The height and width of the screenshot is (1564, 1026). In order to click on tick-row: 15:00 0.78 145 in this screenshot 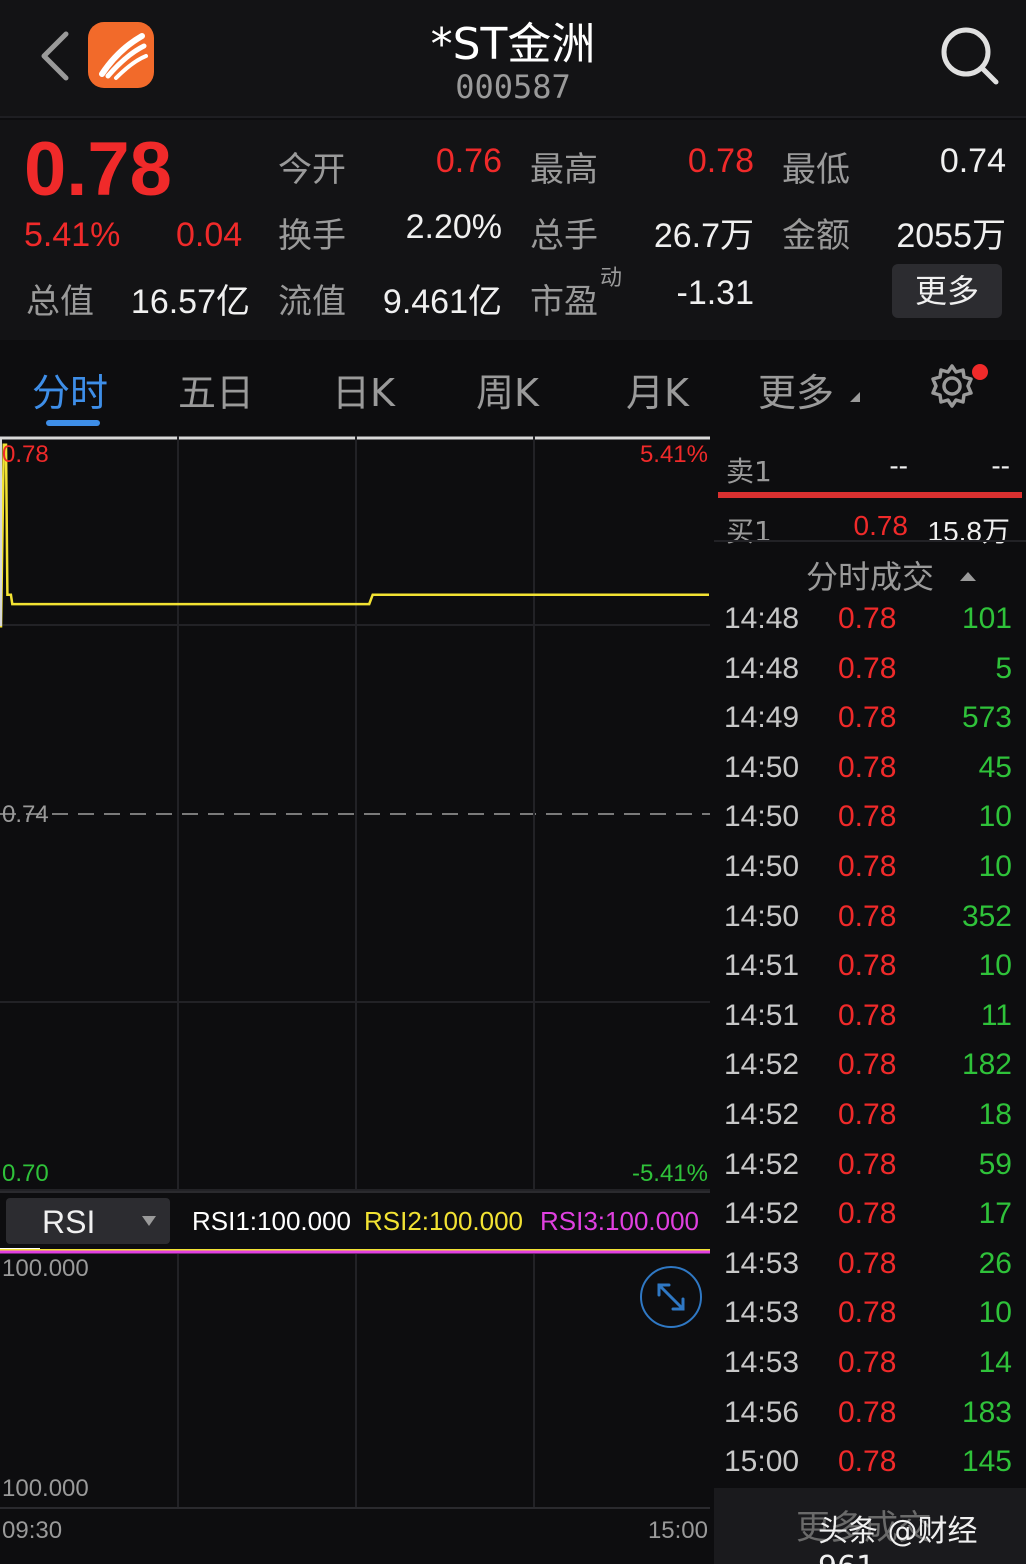, I will do `click(870, 1462)`.